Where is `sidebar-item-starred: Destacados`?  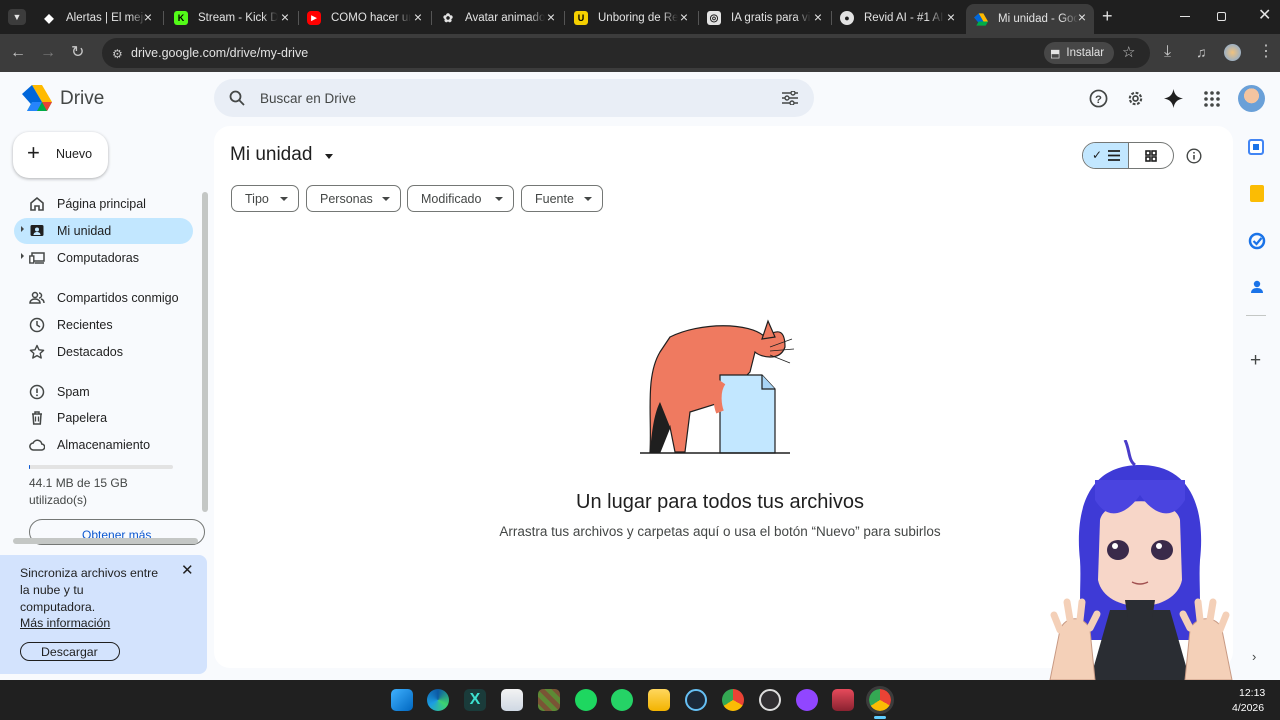
sidebar-item-starred: Destacados is located at coordinates (103, 352).